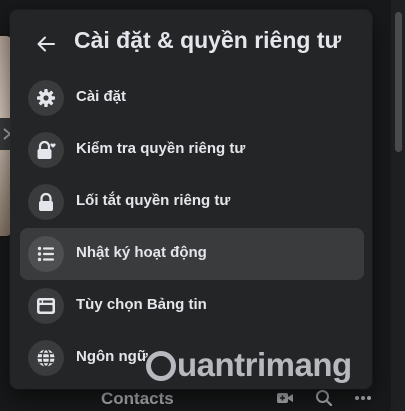 The height and width of the screenshot is (411, 405). I want to click on menu-header: Cài đặt & quyền riêng tư, so click(191, 42).